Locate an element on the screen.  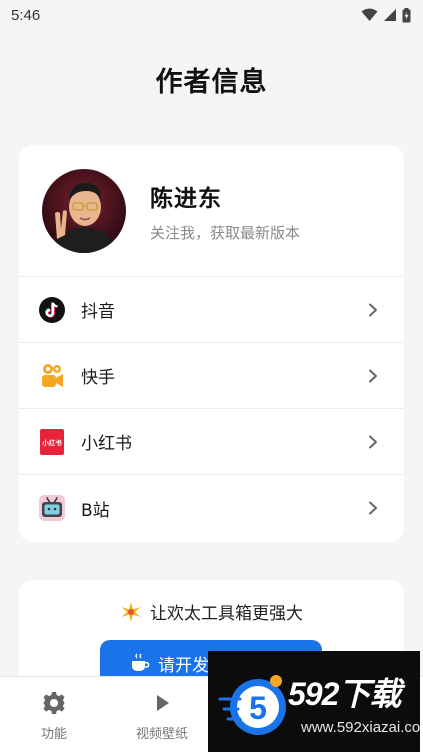
bilibili-icon is located at coordinates (52, 508).